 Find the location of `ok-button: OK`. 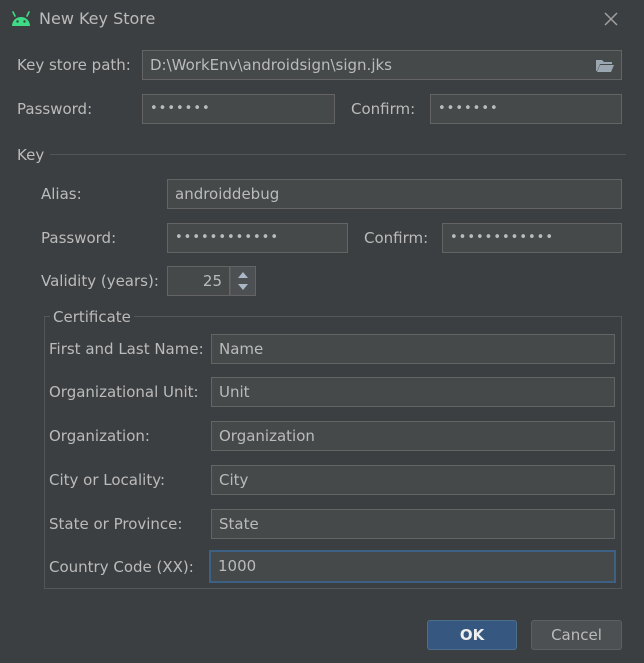

ok-button: OK is located at coordinates (472, 635).